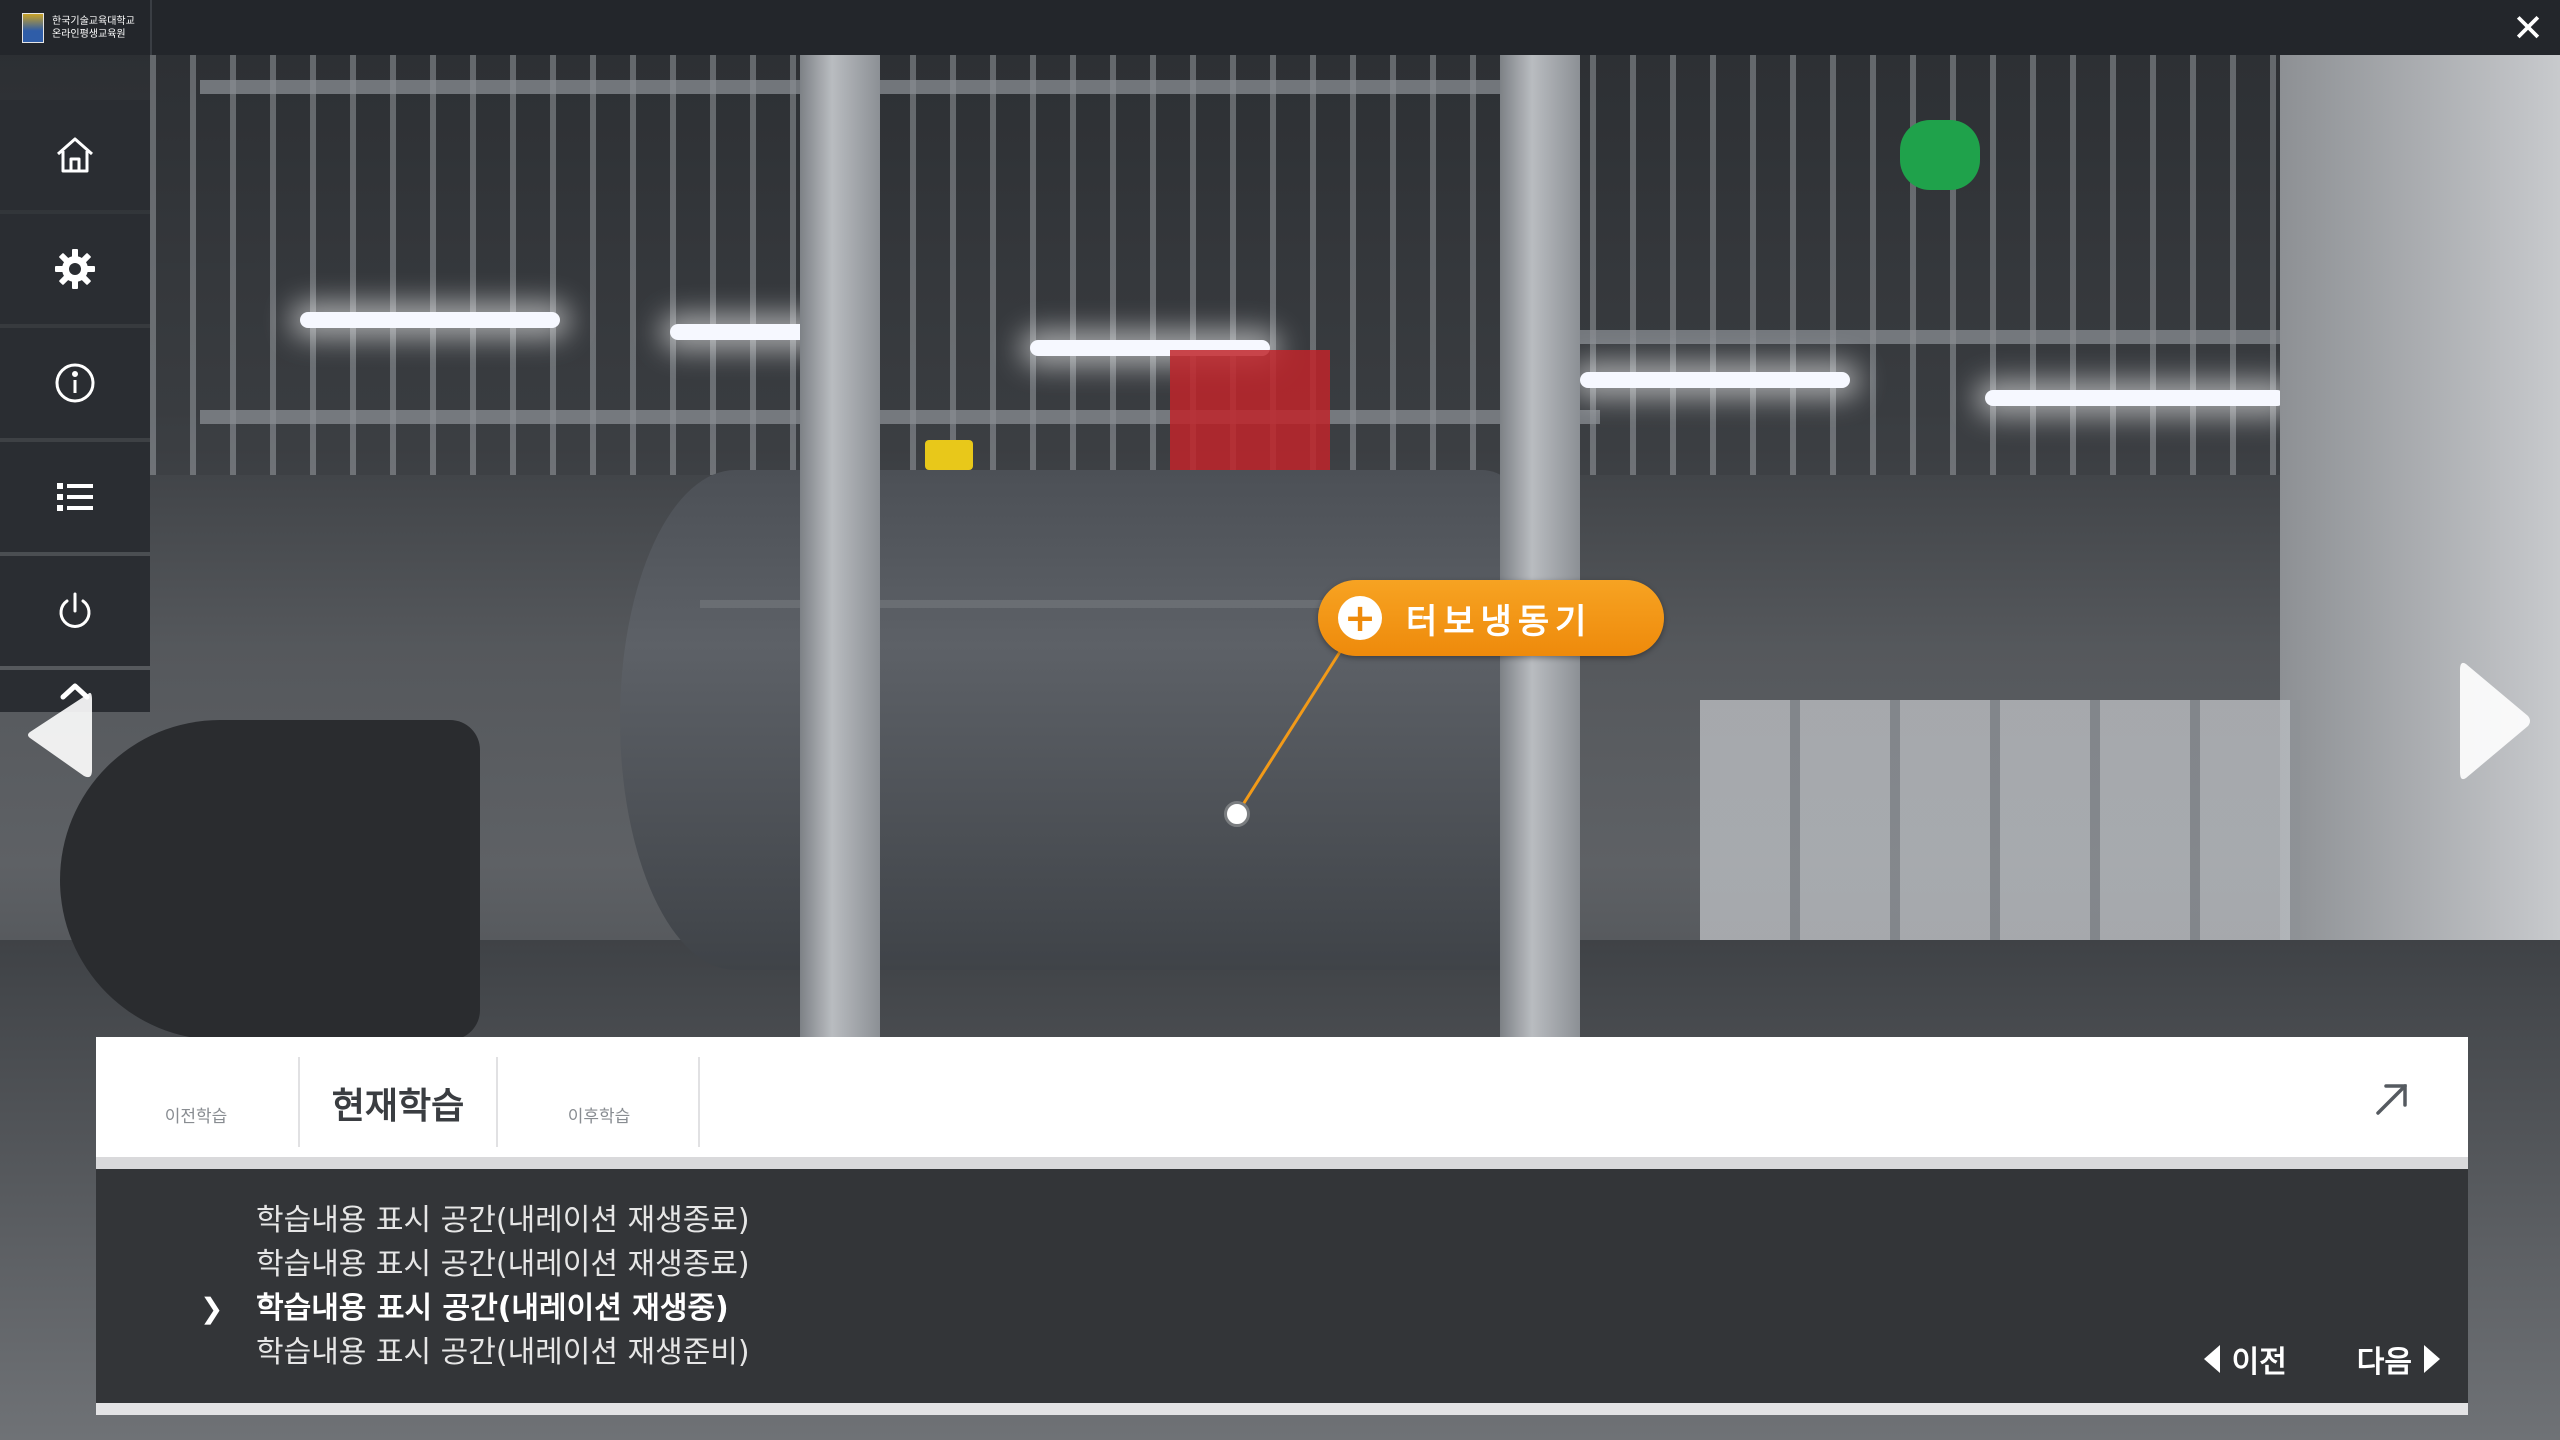 This screenshot has width=2560, height=1440. What do you see at coordinates (2432, 1359) in the screenshot?
I see `triangle-right-icon` at bounding box center [2432, 1359].